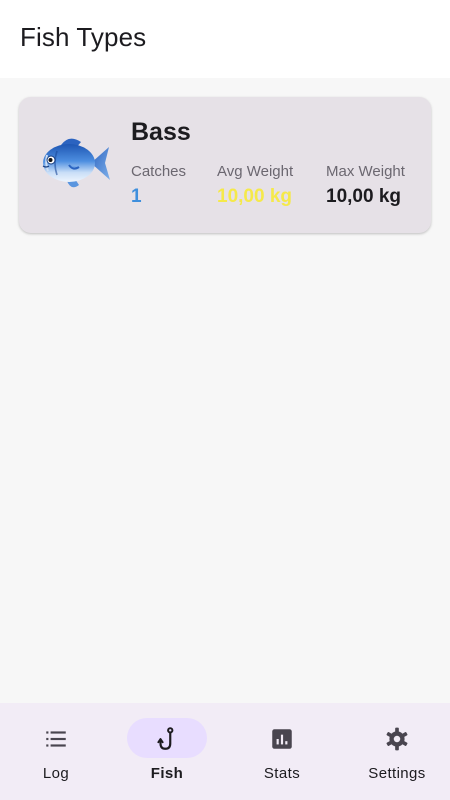 This screenshot has width=450, height=800. What do you see at coordinates (225, 751) in the screenshot?
I see `bottom-navigation-bar: Log Fish Stats Settings` at bounding box center [225, 751].